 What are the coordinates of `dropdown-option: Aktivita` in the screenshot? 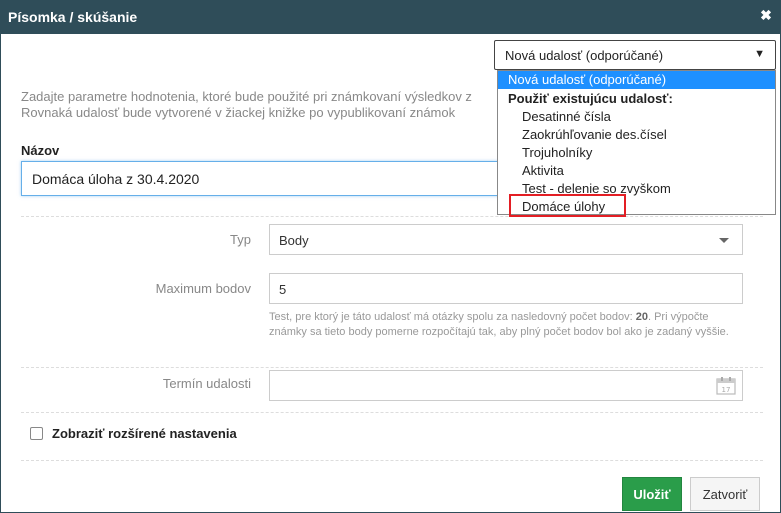 It's located at (636, 171).